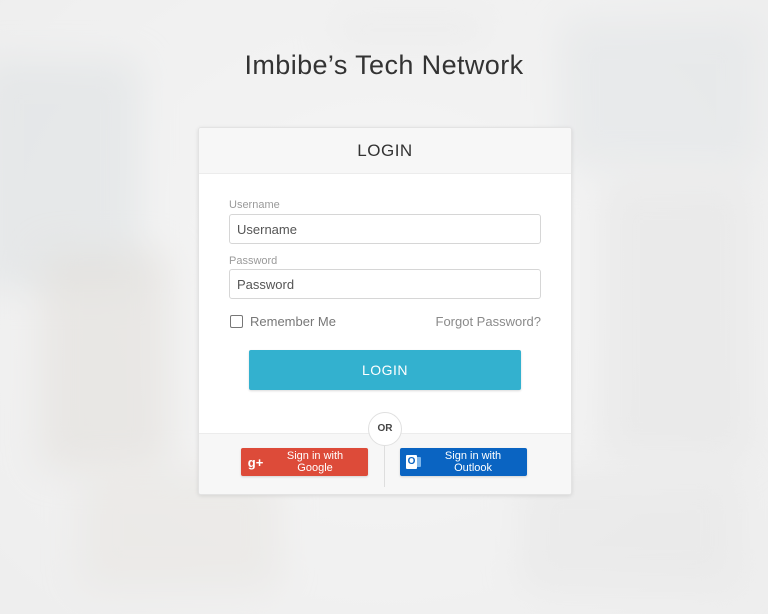  Describe the element at coordinates (385, 429) in the screenshot. I see `or-separator: OR` at that location.